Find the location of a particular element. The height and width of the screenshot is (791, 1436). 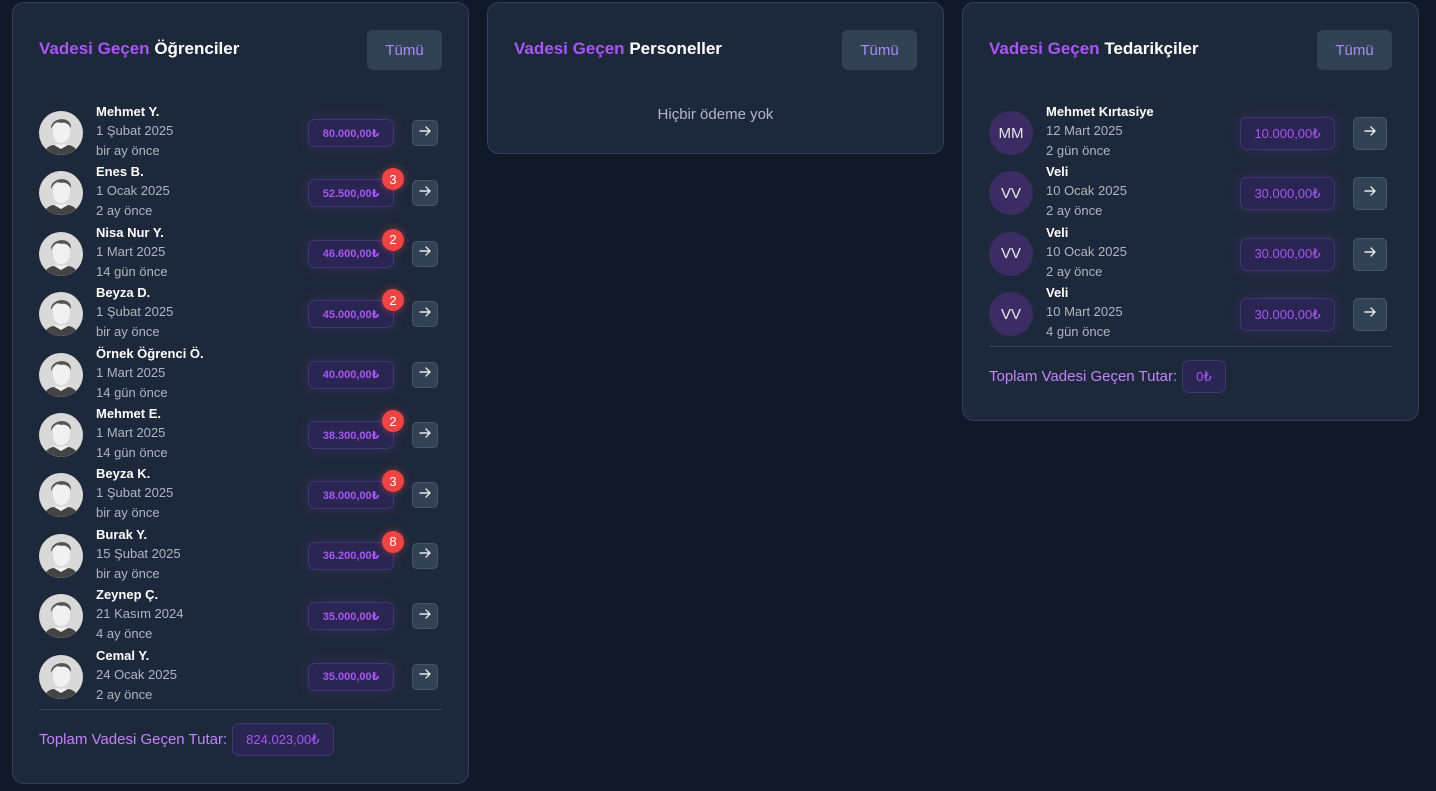

supplier-amount-badge: 10.000,00₺ is located at coordinates (1287, 133).